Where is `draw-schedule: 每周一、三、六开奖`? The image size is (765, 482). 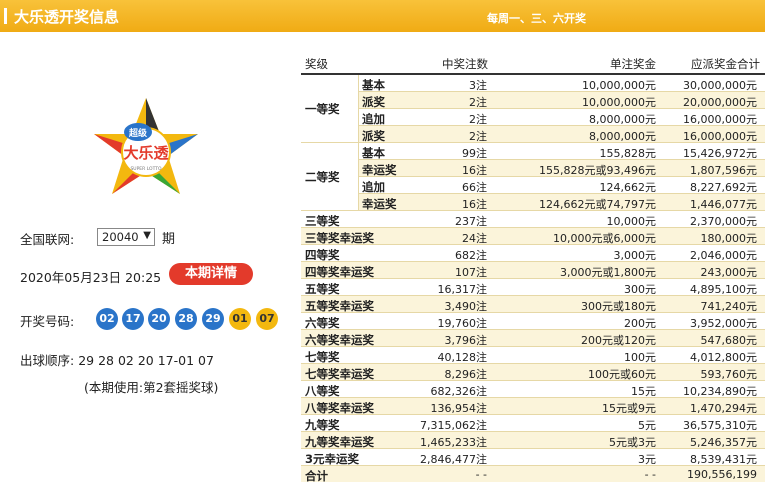 draw-schedule: 每周一、三、六开奖 is located at coordinates (536, 18).